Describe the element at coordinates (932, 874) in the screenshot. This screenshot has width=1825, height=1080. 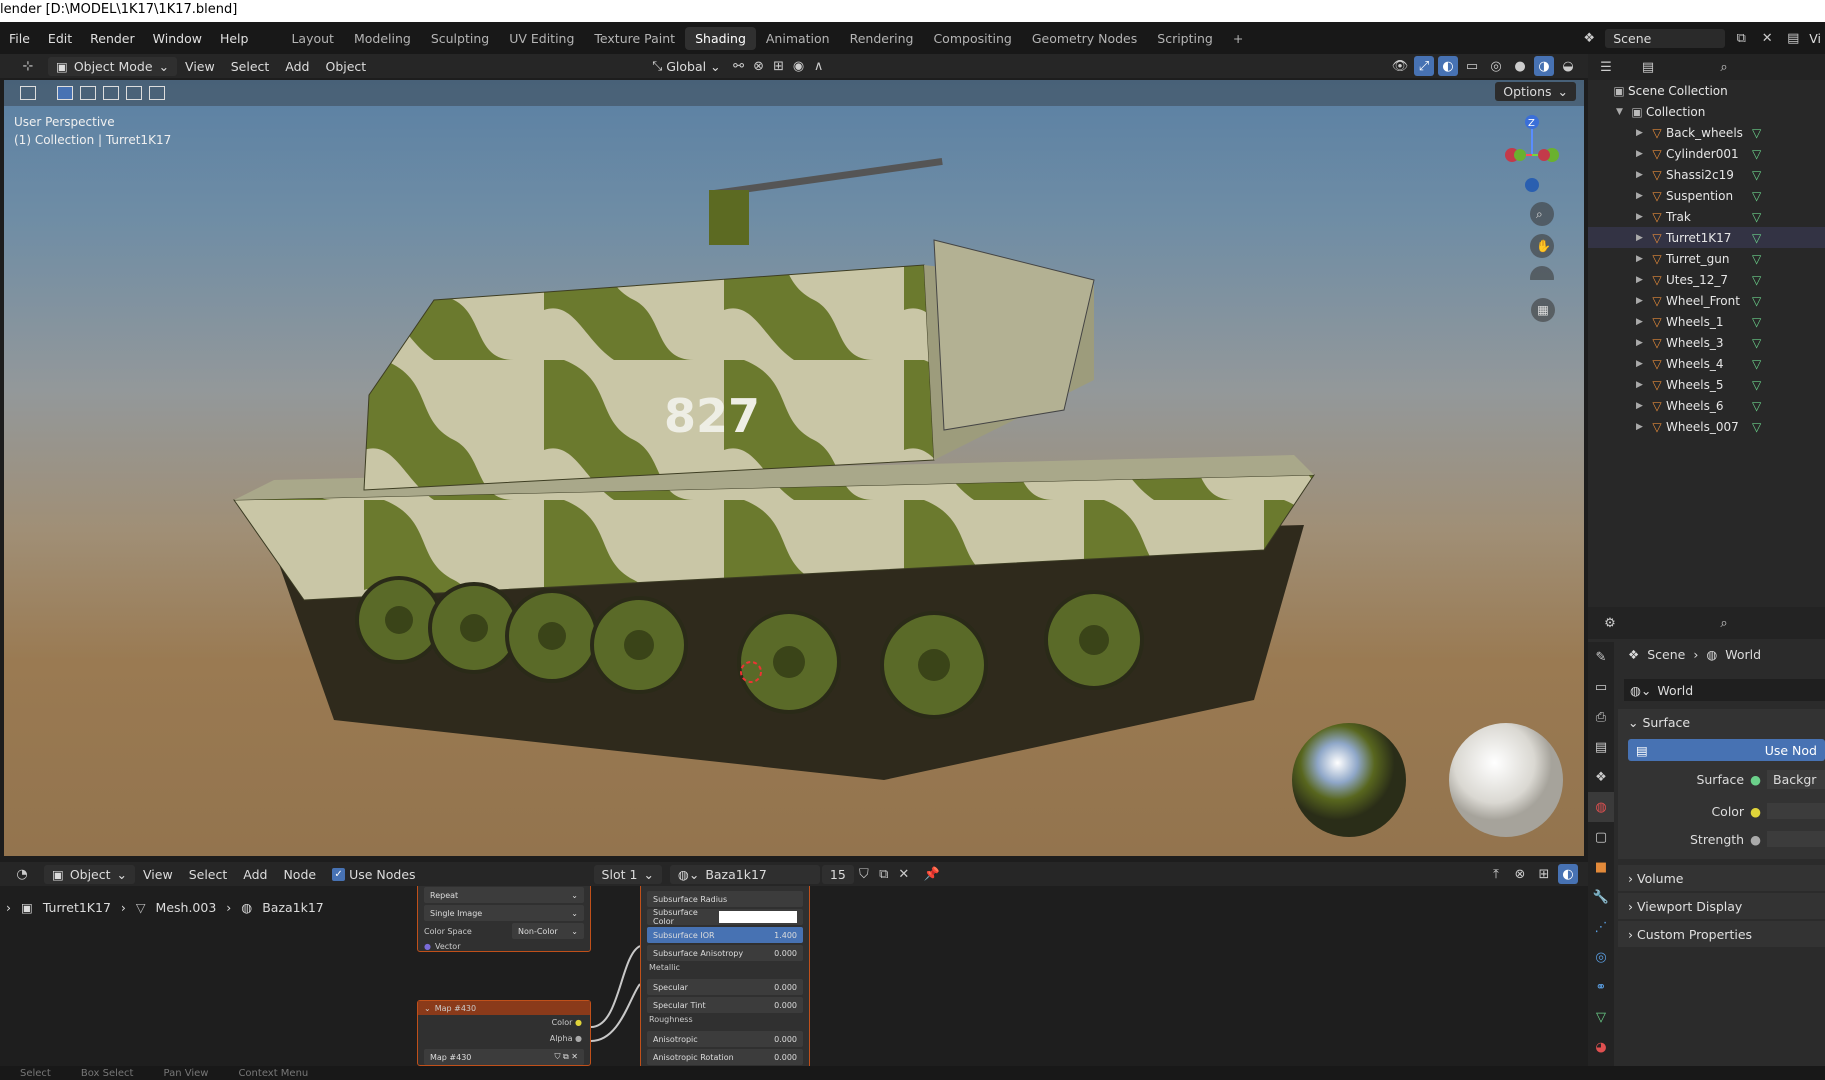
I see `pin-icon: 📌` at that location.